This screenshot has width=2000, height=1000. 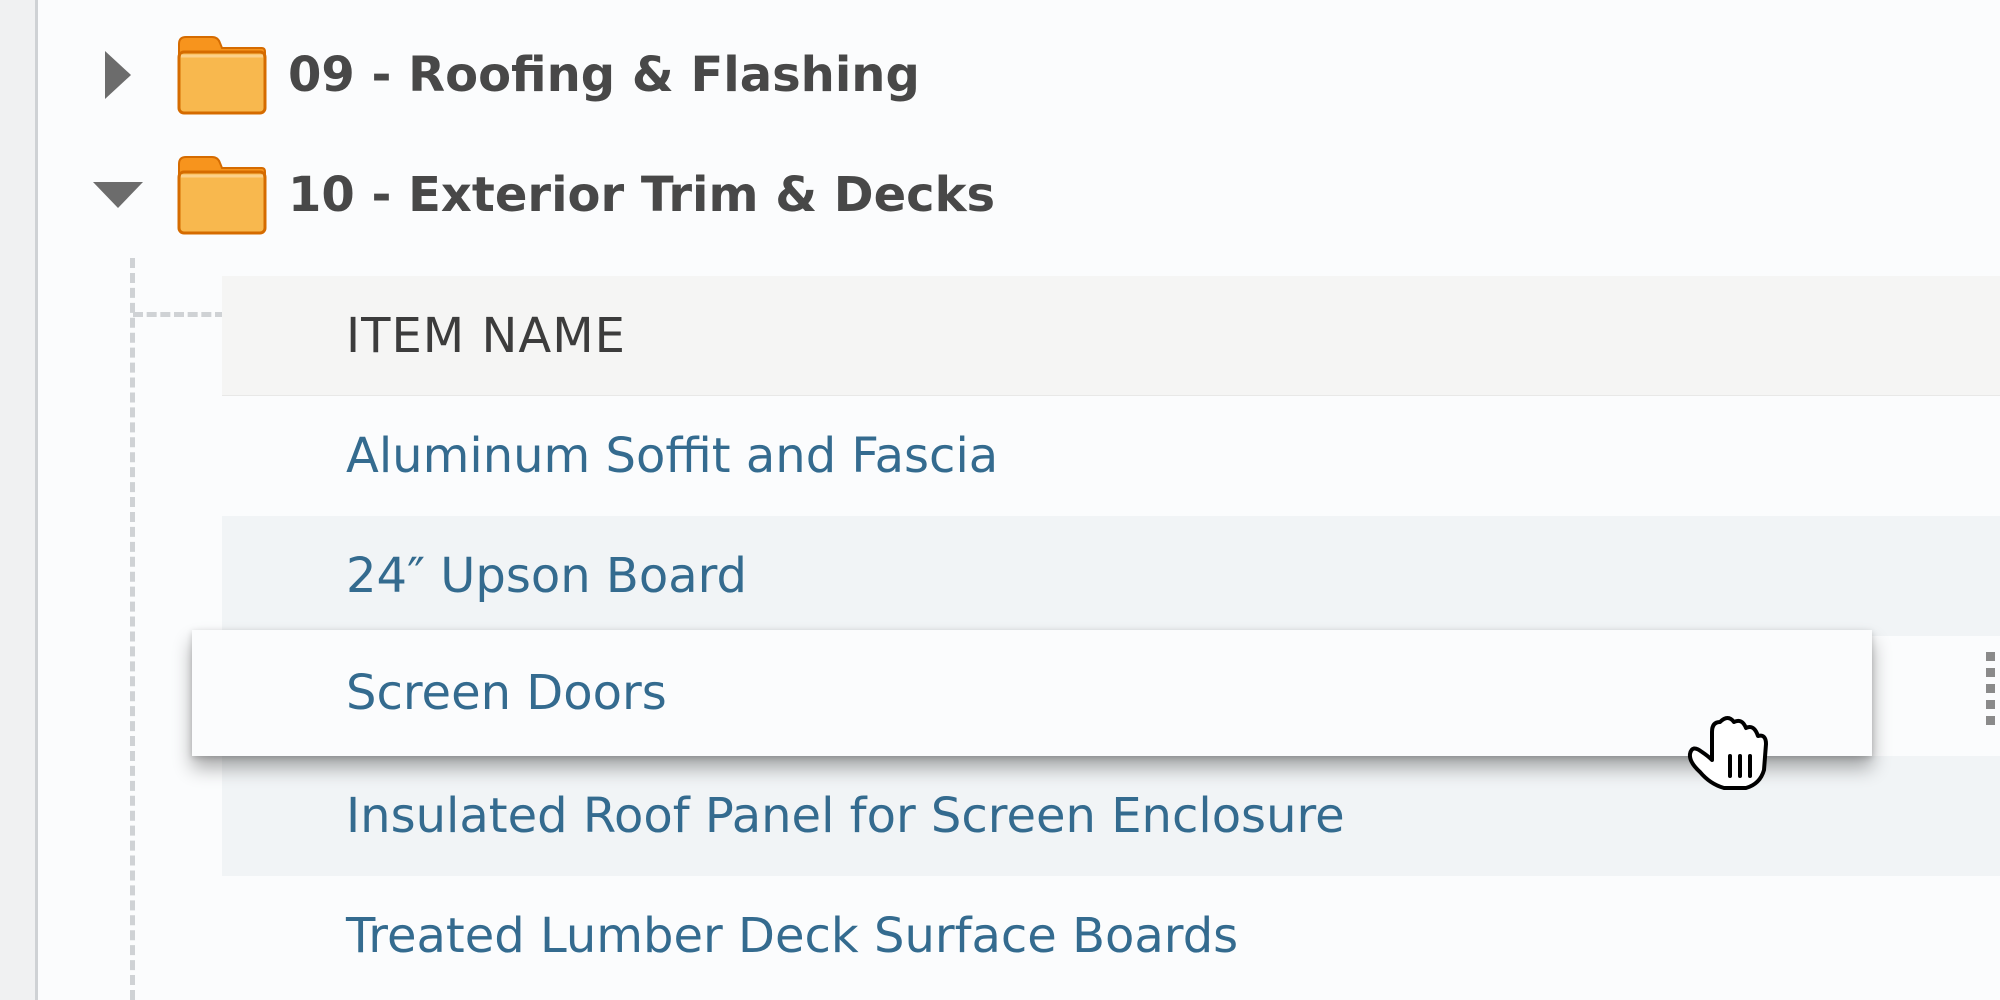 I want to click on tree-connector-horizontal, so click(x=179, y=314).